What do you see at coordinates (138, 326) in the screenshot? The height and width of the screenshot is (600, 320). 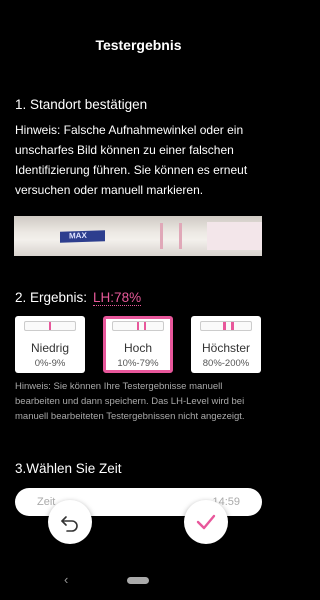 I see `high-indicator-icon` at bounding box center [138, 326].